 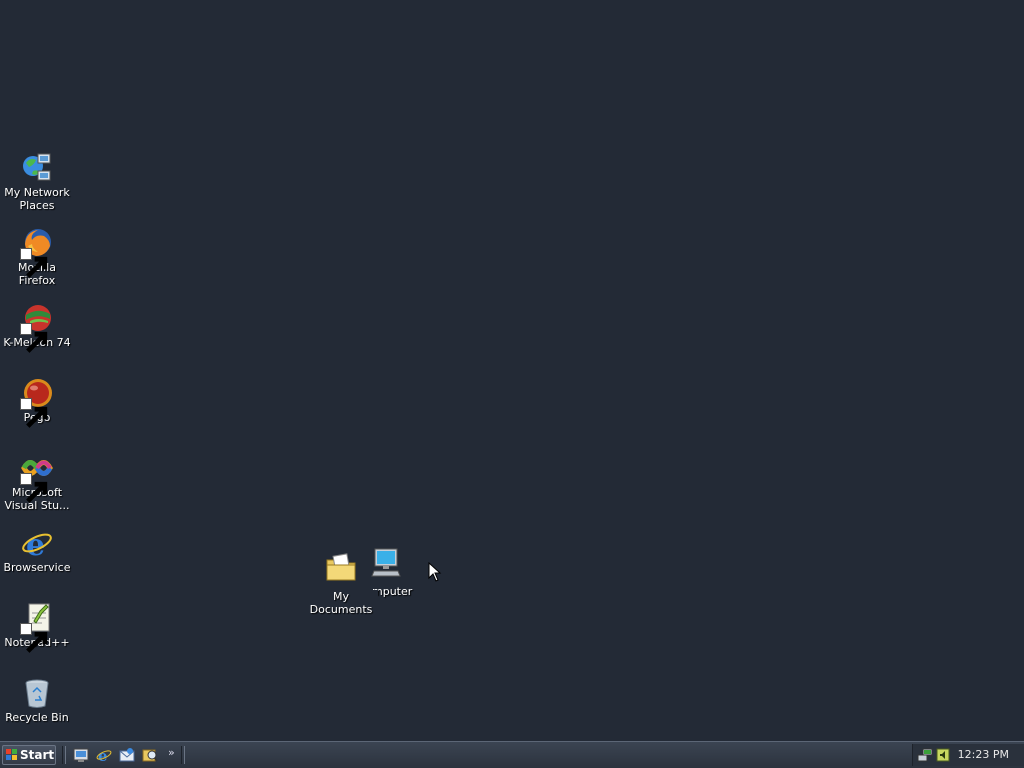 What do you see at coordinates (150, 755) in the screenshot?
I see `search-icon` at bounding box center [150, 755].